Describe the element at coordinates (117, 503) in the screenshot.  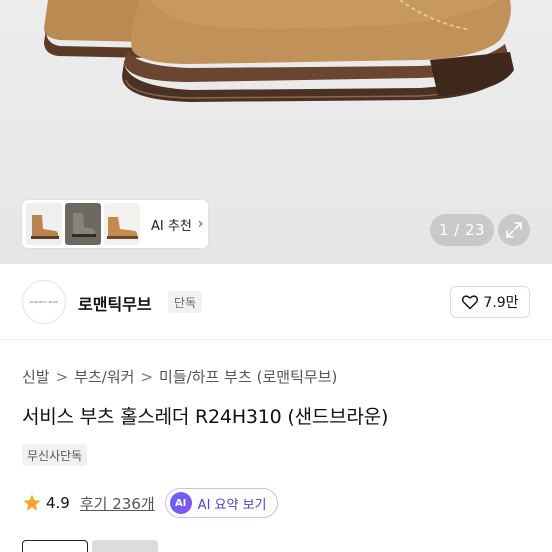
I see `reviews-link: 후기 236개` at that location.